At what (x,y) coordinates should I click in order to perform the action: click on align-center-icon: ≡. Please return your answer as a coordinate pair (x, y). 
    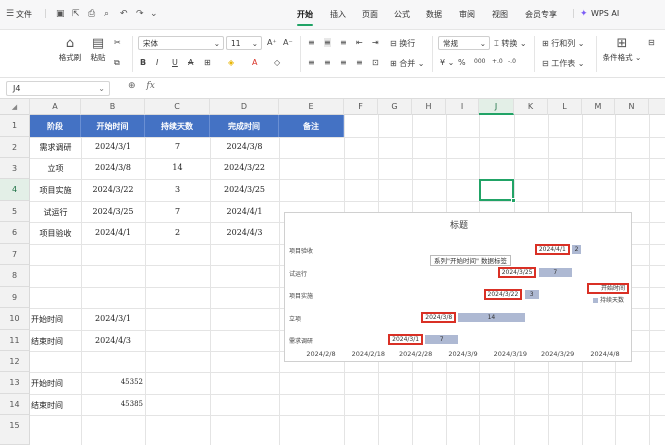
    Looking at the image, I should click on (327, 62).